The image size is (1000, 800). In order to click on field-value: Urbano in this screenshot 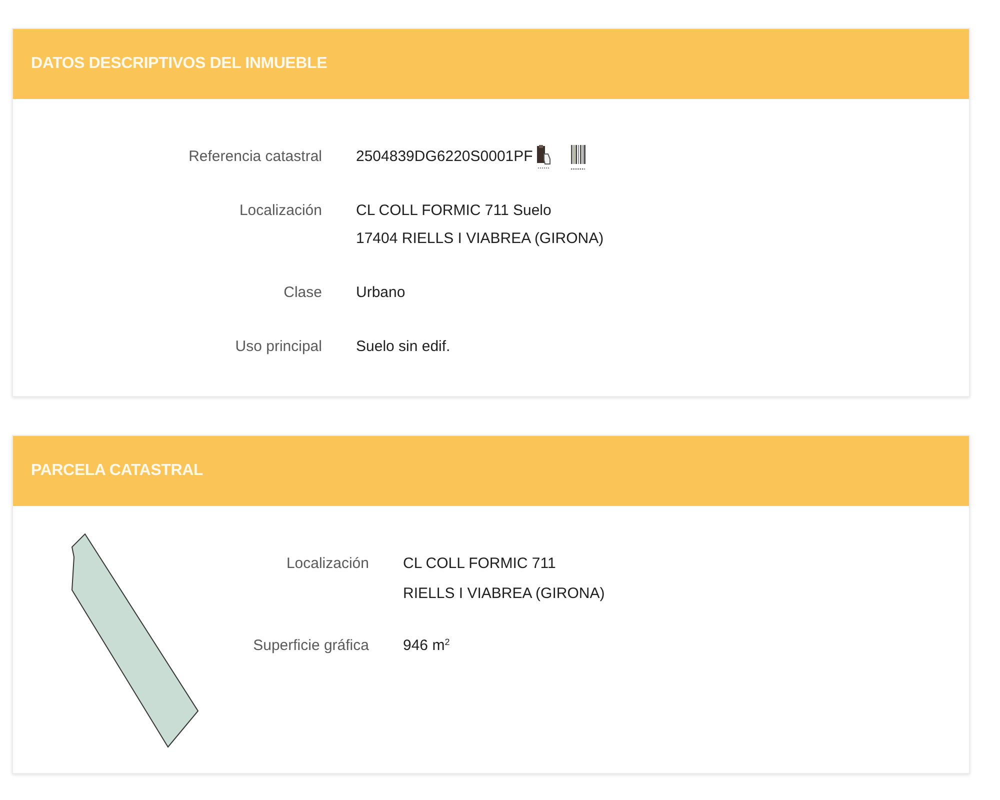, I will do `click(381, 293)`.